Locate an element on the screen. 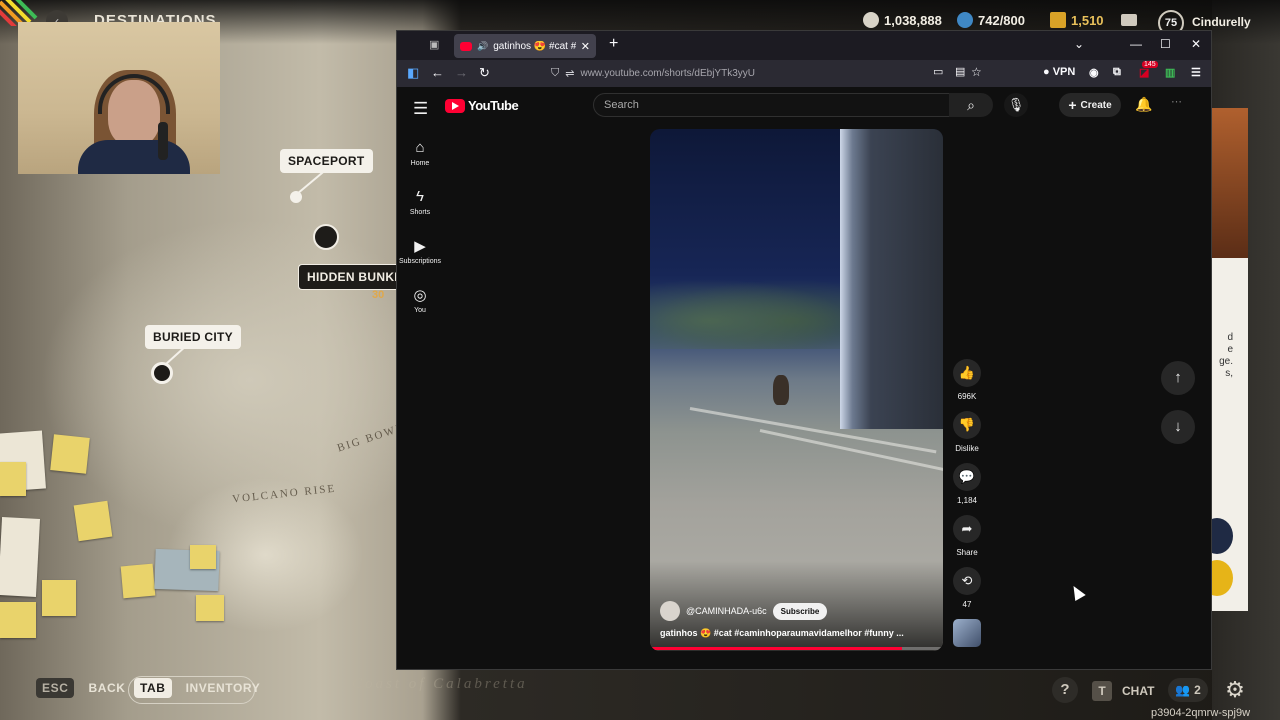 The height and width of the screenshot is (720, 1280). search-icon: ⌕ is located at coordinates (971, 105).